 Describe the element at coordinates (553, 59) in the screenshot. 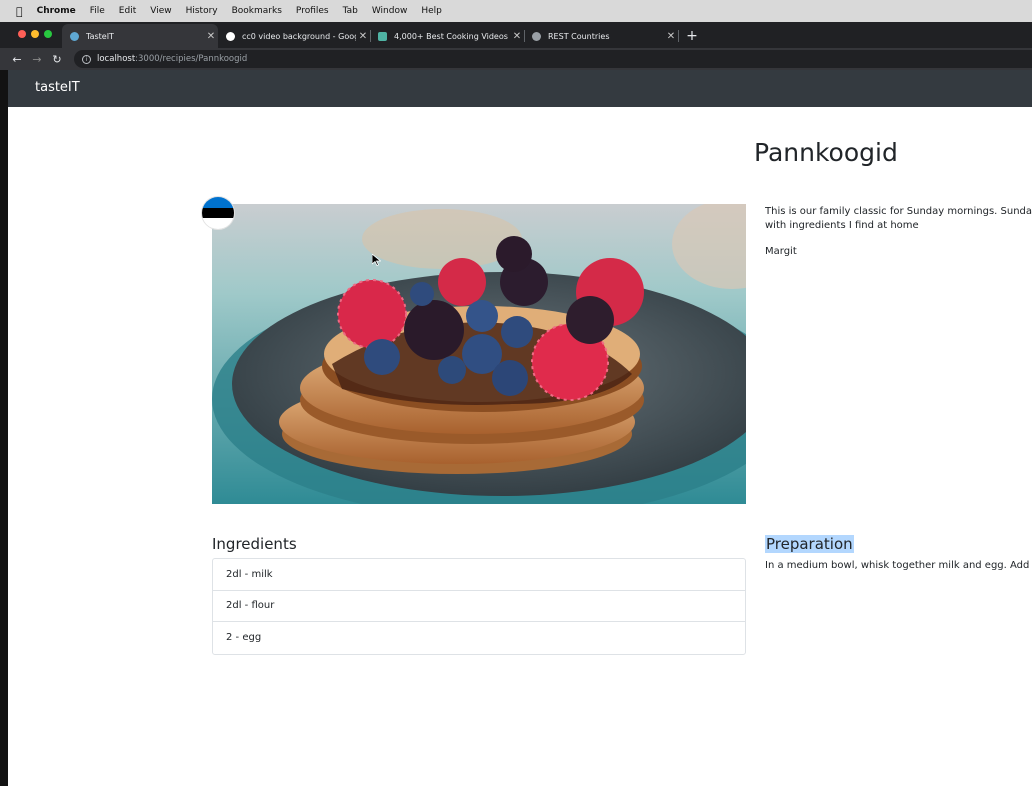

I see `address-bar: i localhost:3000/recipies/Pannkoogid` at that location.